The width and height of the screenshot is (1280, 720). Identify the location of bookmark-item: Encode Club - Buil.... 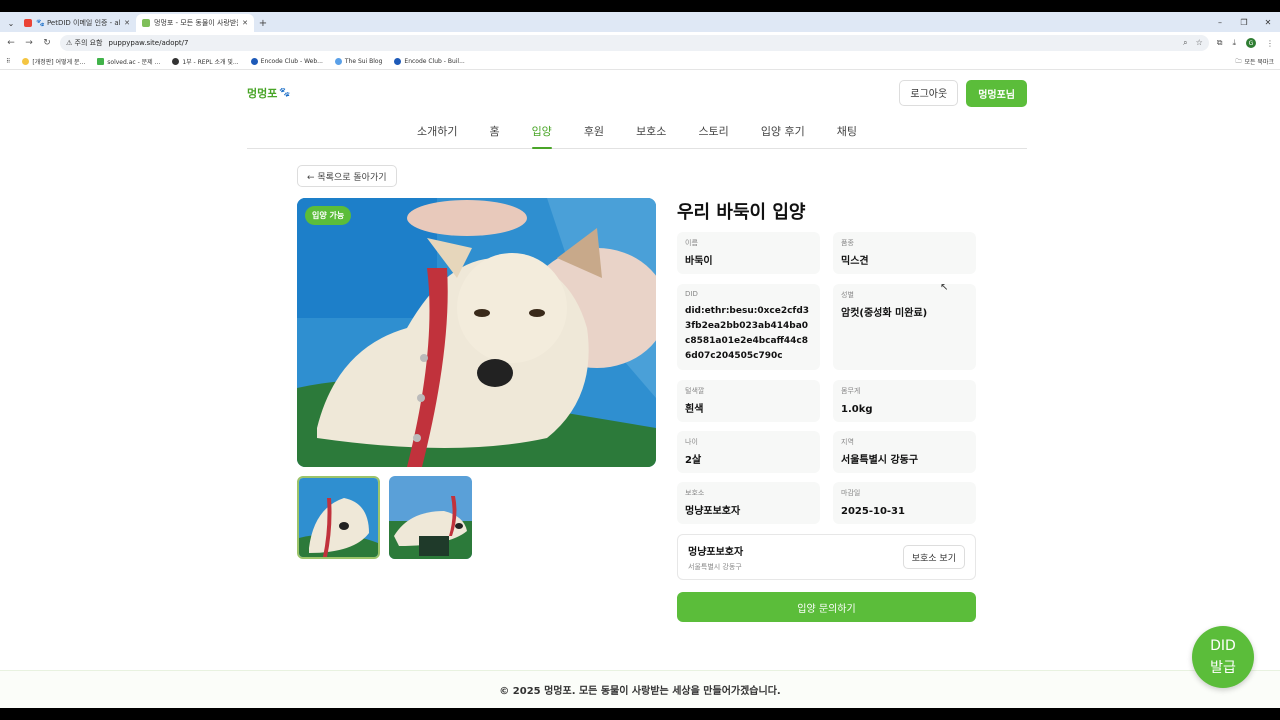
(429, 61).